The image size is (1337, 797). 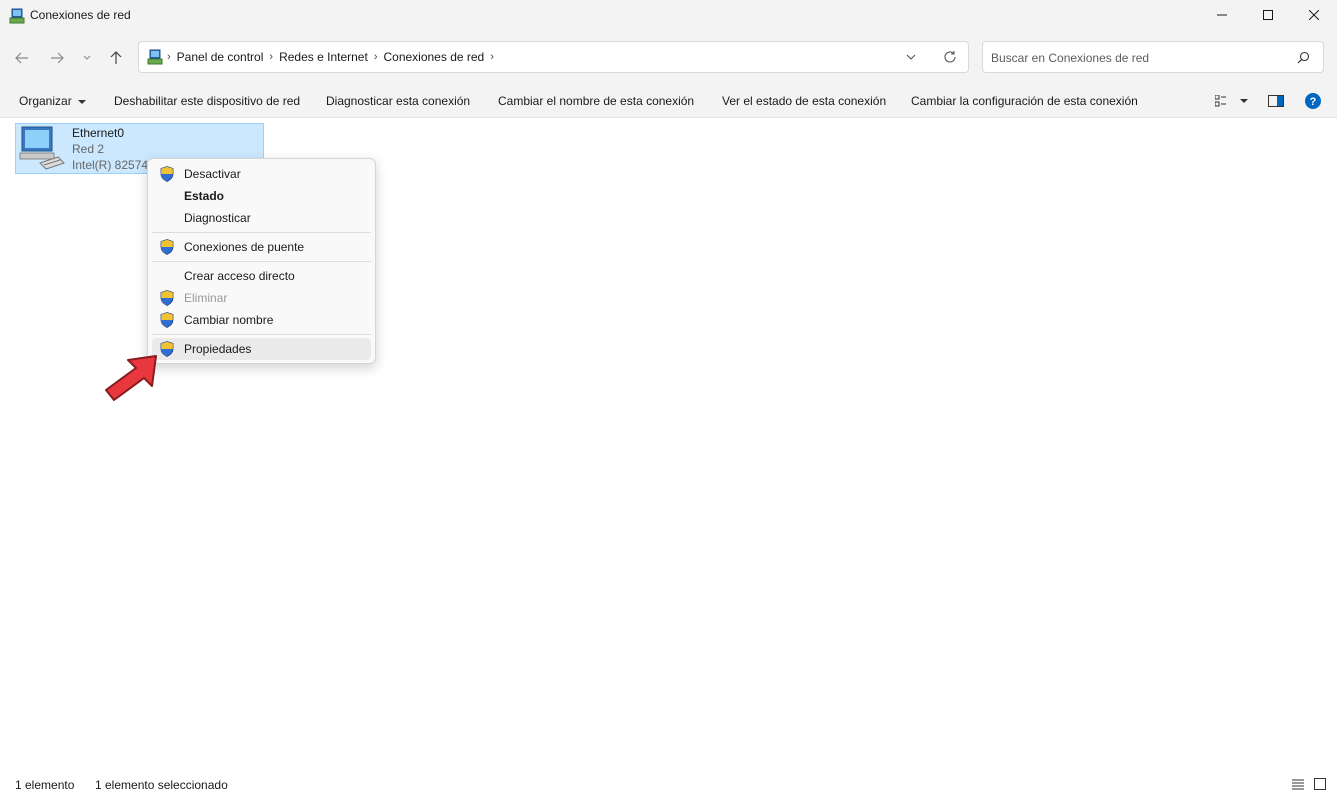 What do you see at coordinates (261, 174) in the screenshot?
I see `menu-item-desactivar: Desactivar` at bounding box center [261, 174].